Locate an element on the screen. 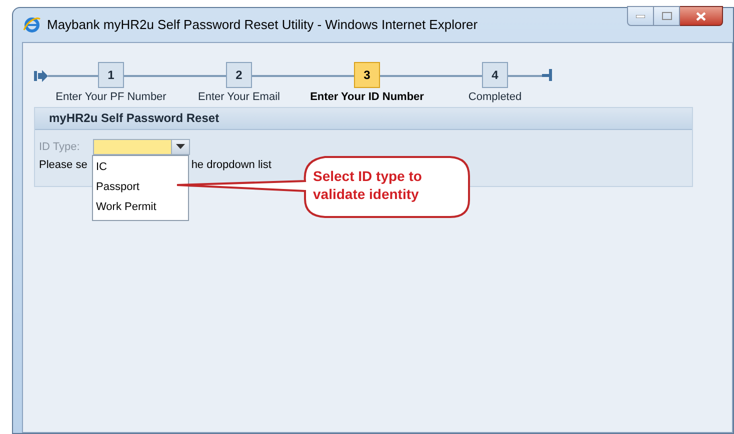  dropdown-option: Work Permit is located at coordinates (140, 208).